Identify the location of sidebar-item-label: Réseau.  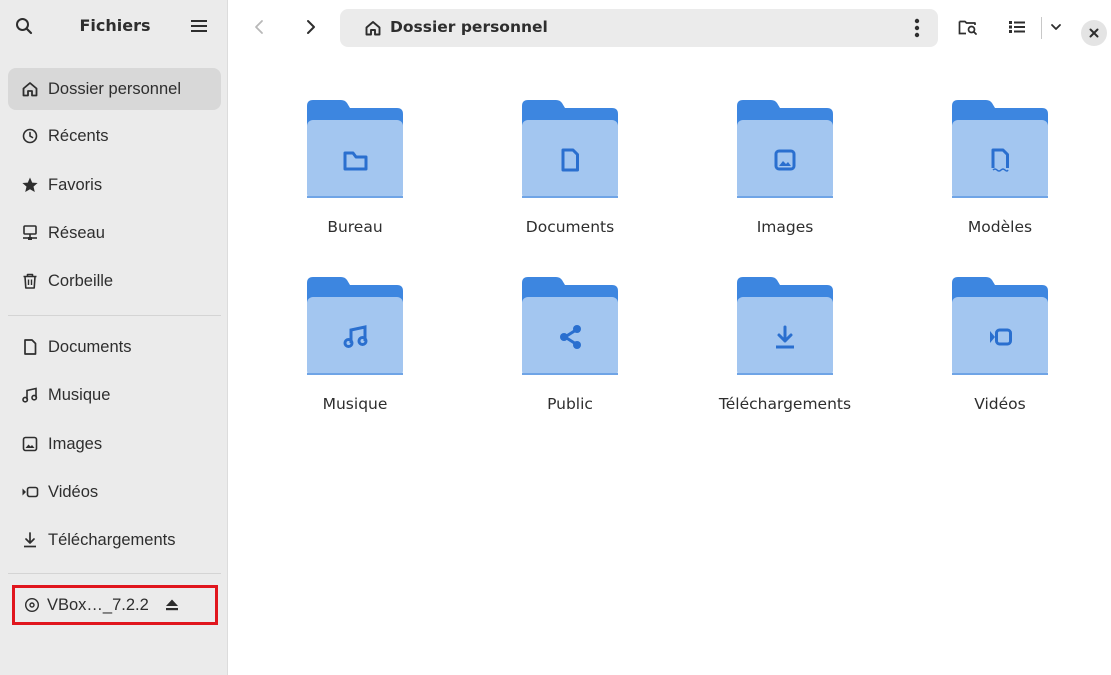
(76, 232).